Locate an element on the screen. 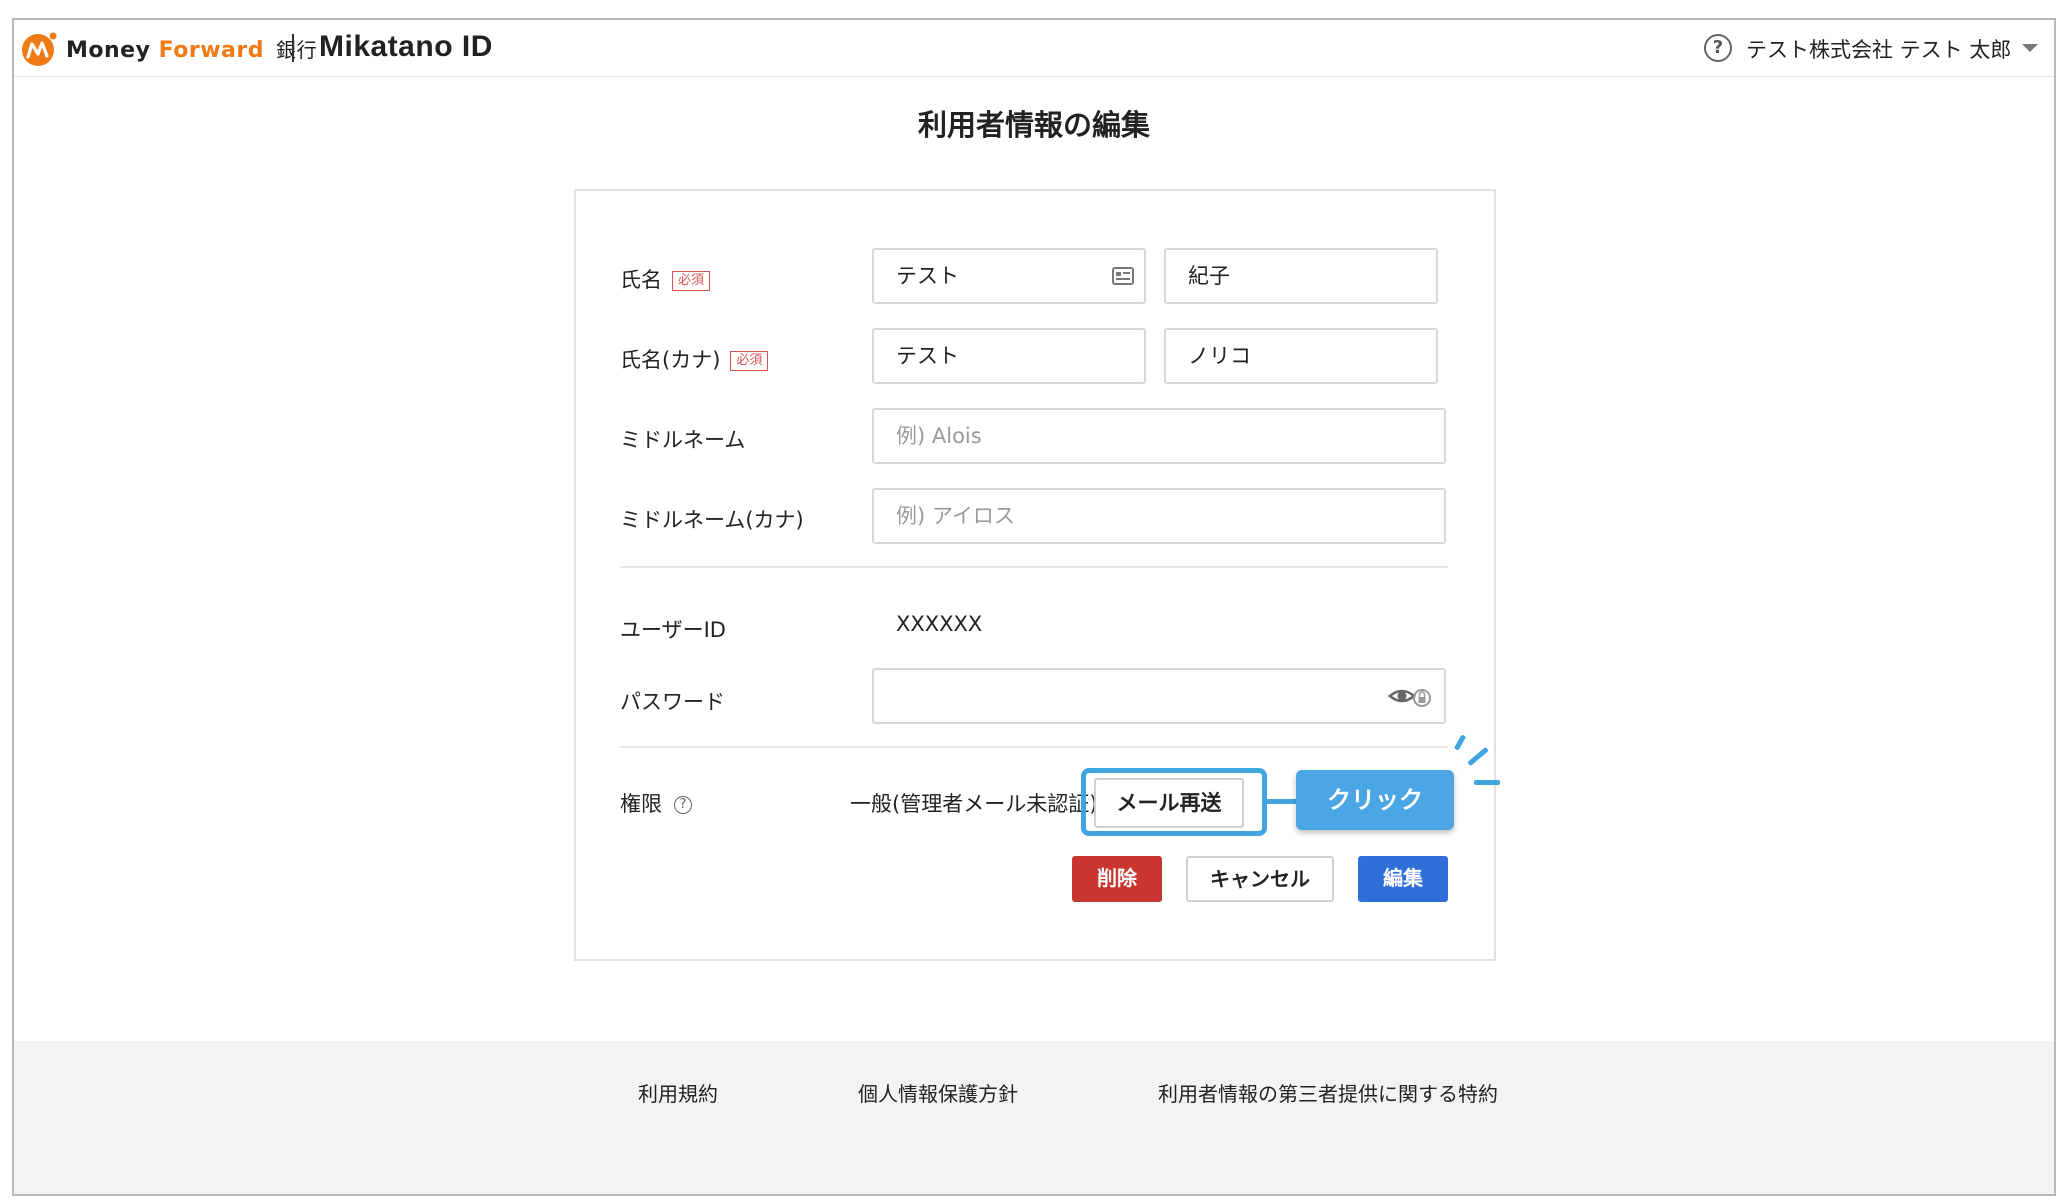 The width and height of the screenshot is (2068, 1204). privacy-policy-link: 個人情報保護方針 is located at coordinates (938, 1092).